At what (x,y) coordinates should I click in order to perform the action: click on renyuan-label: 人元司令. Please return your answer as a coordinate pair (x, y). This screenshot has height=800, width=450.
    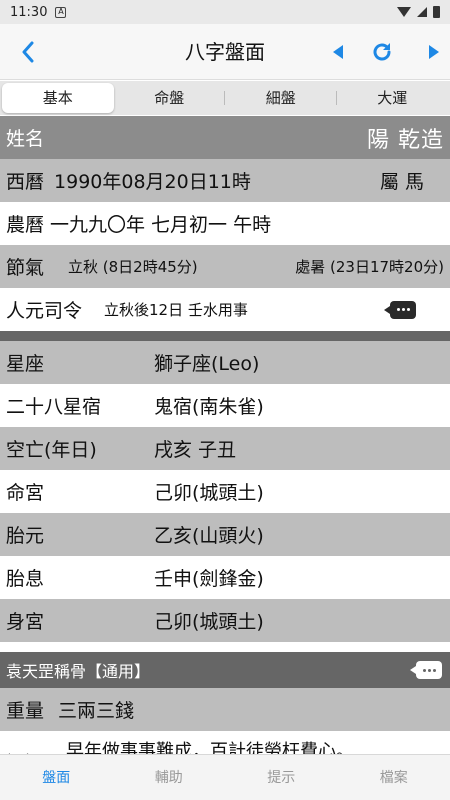
    Looking at the image, I should click on (44, 311).